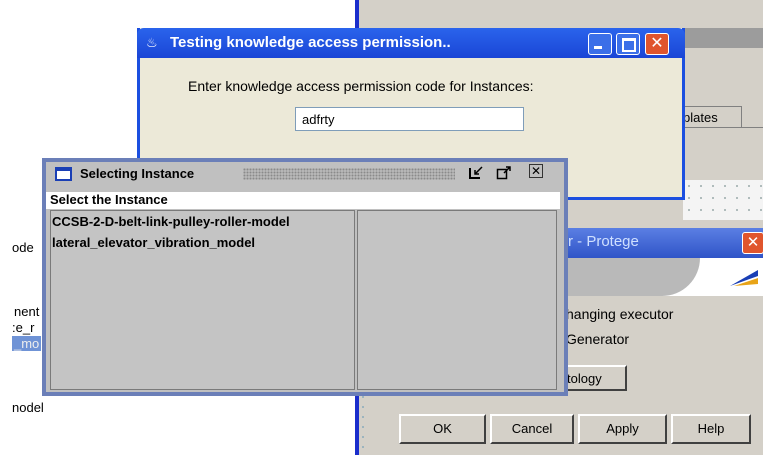  I want to click on instance-dialog-title: Selecting Instance, so click(137, 173).